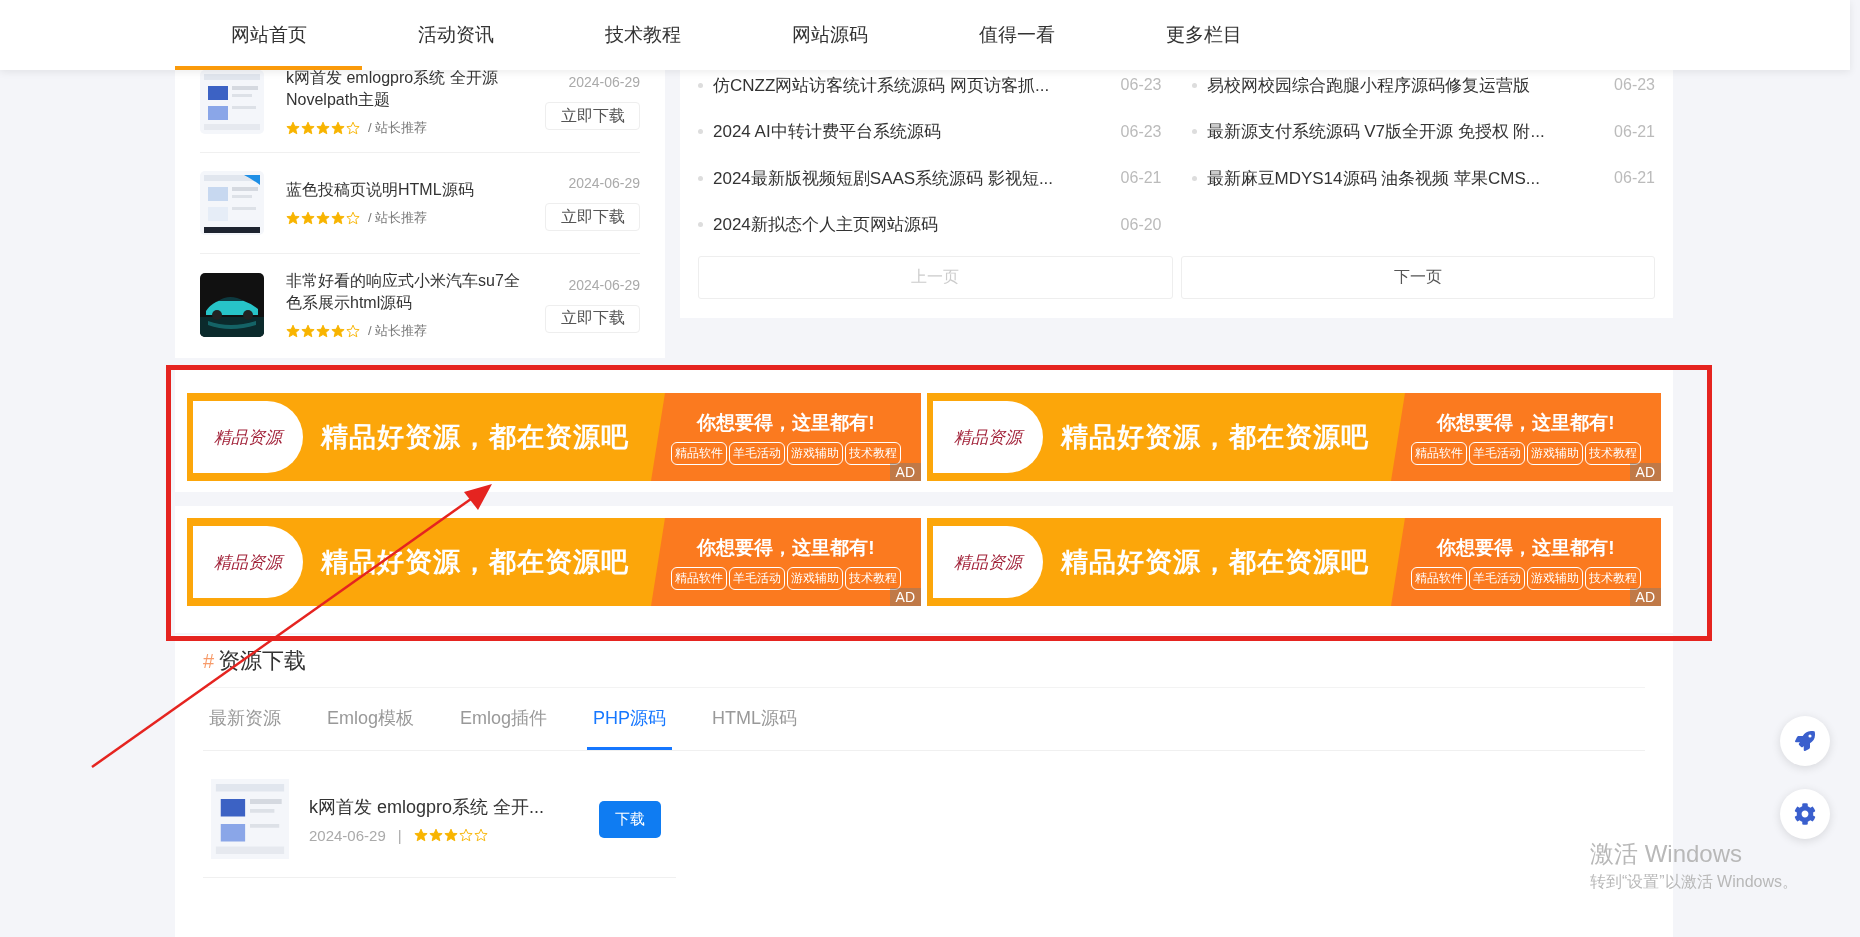 The height and width of the screenshot is (937, 1860). I want to click on activation-hint: 转到“设置”以激活 Windows。, so click(1694, 882).